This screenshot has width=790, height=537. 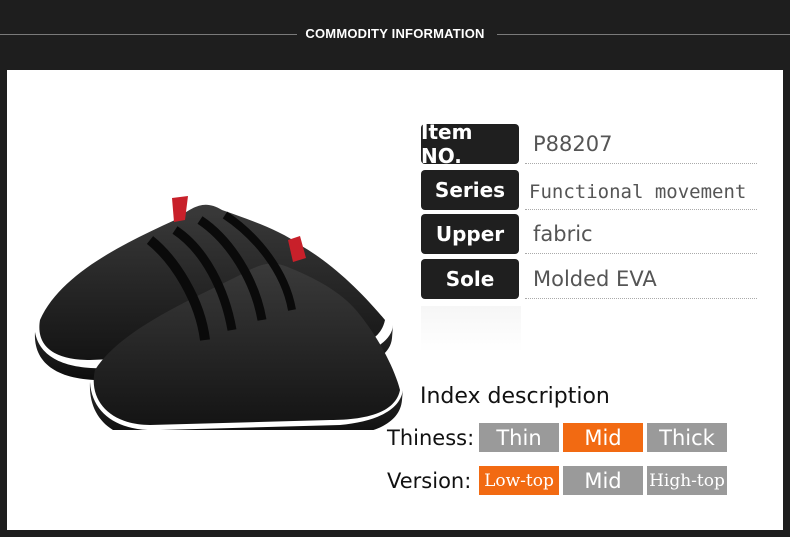 What do you see at coordinates (471, 329) in the screenshot?
I see `empty-spec-slot` at bounding box center [471, 329].